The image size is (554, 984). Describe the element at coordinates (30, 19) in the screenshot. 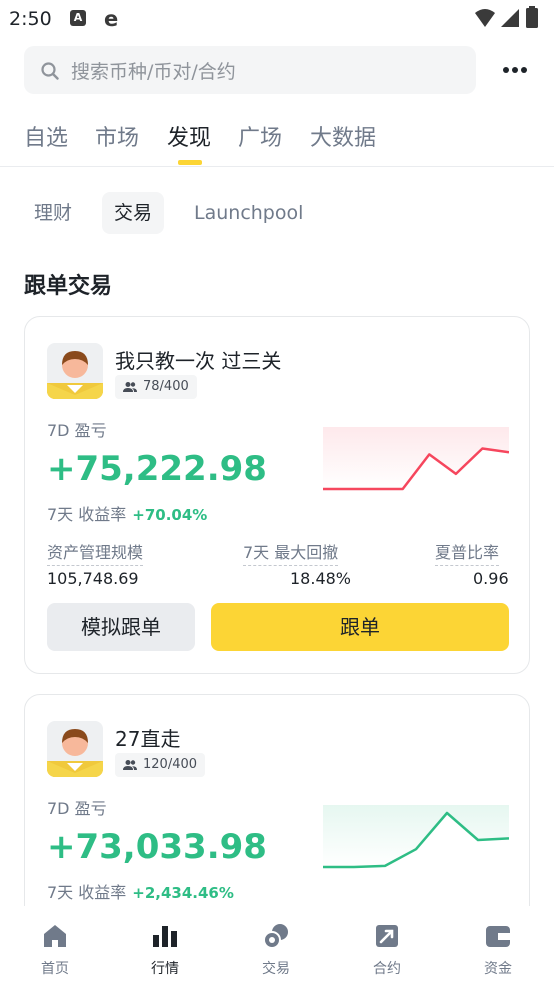

I see `status-time: 2:50` at that location.